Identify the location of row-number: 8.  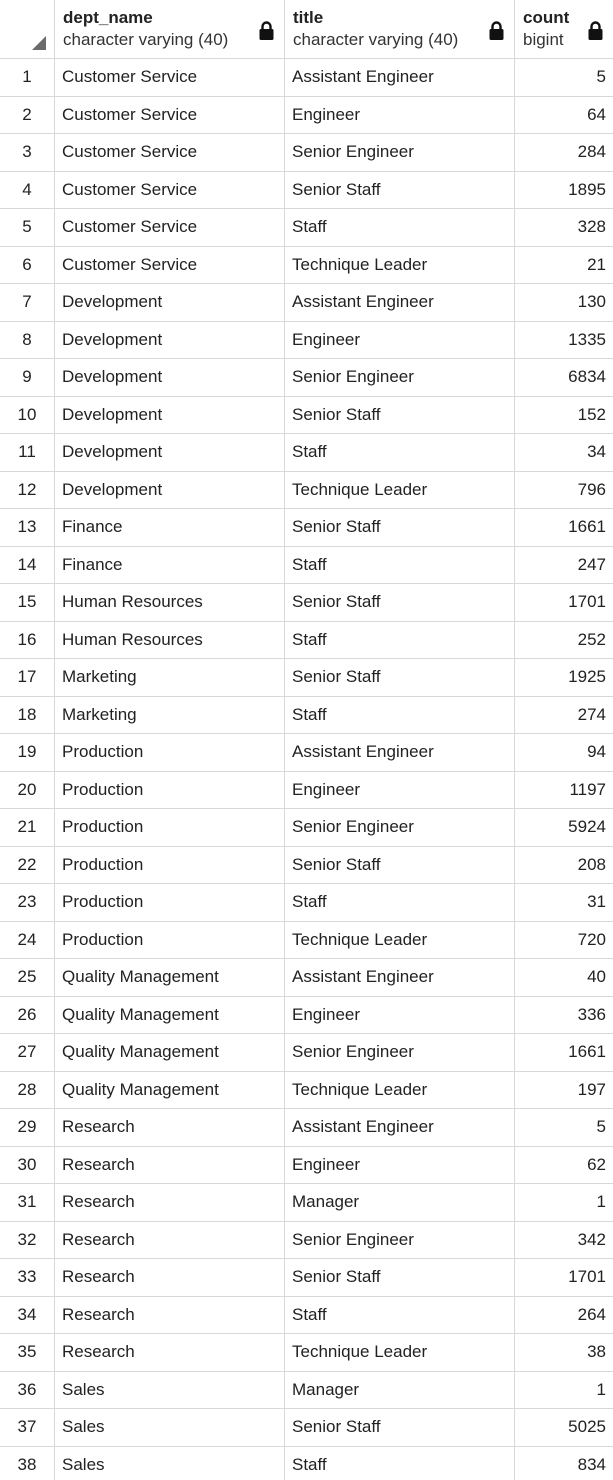
(27, 339).